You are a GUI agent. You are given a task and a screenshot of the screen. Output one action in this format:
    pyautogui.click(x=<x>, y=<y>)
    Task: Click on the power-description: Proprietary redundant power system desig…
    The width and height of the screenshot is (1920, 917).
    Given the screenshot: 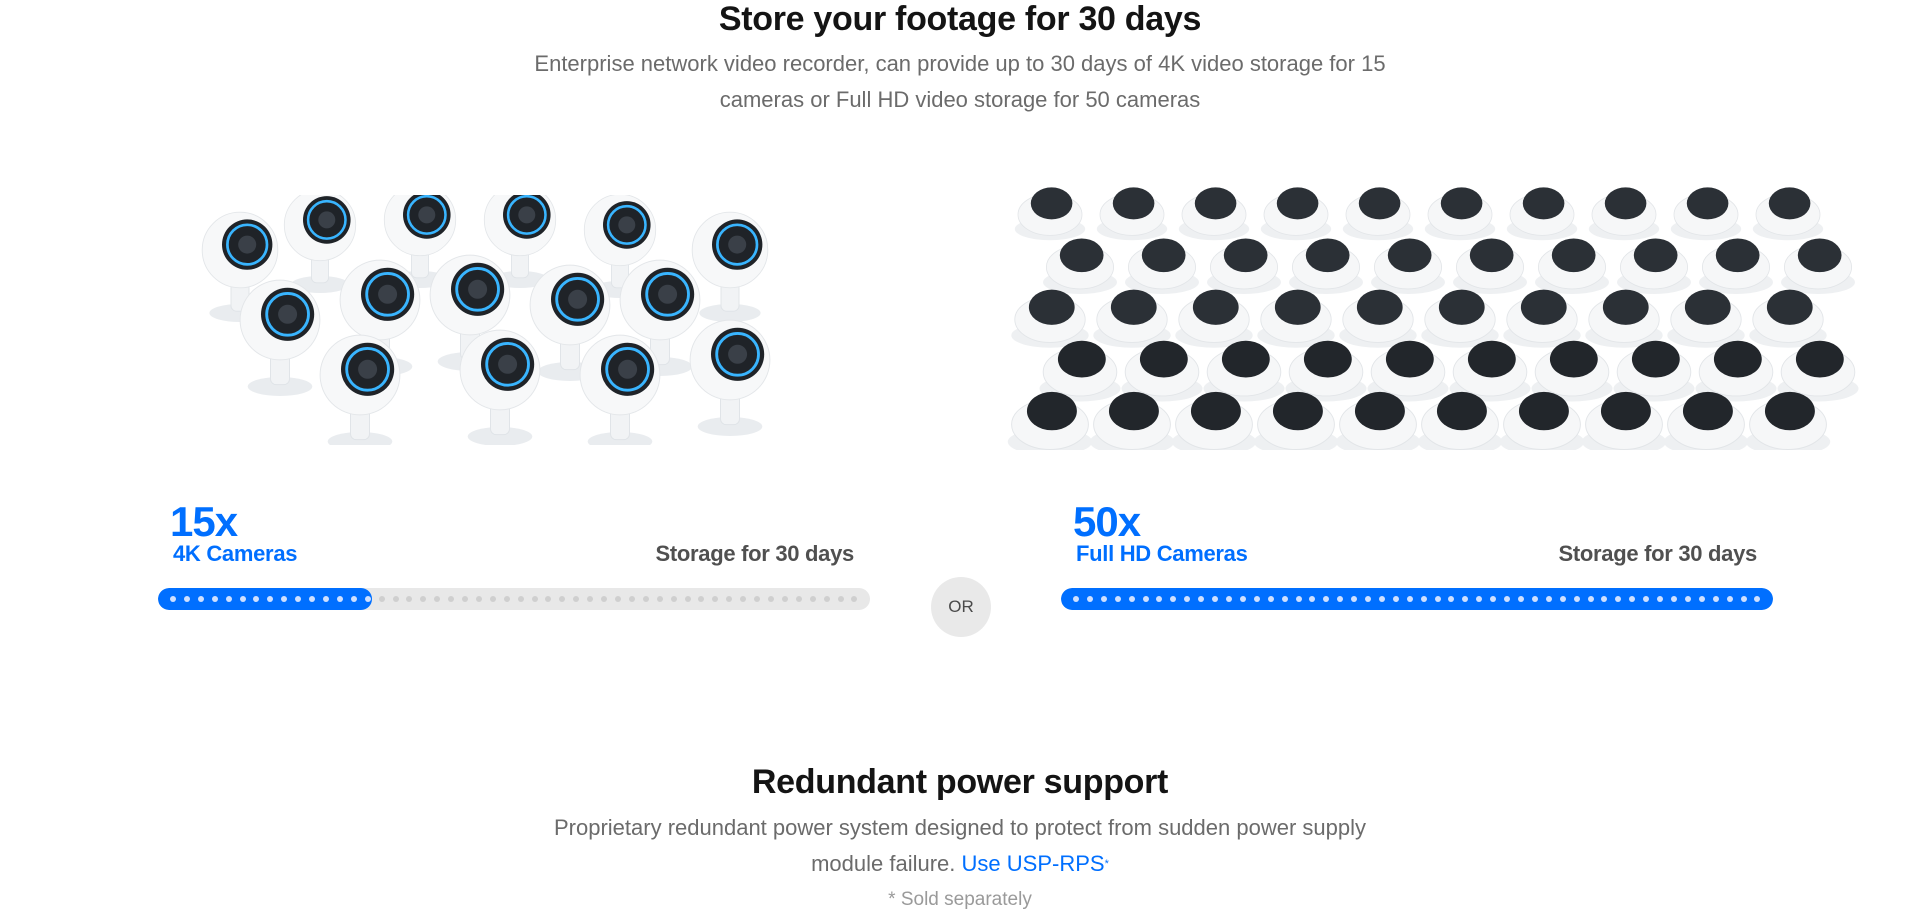 What is the action you would take?
    pyautogui.click(x=960, y=845)
    